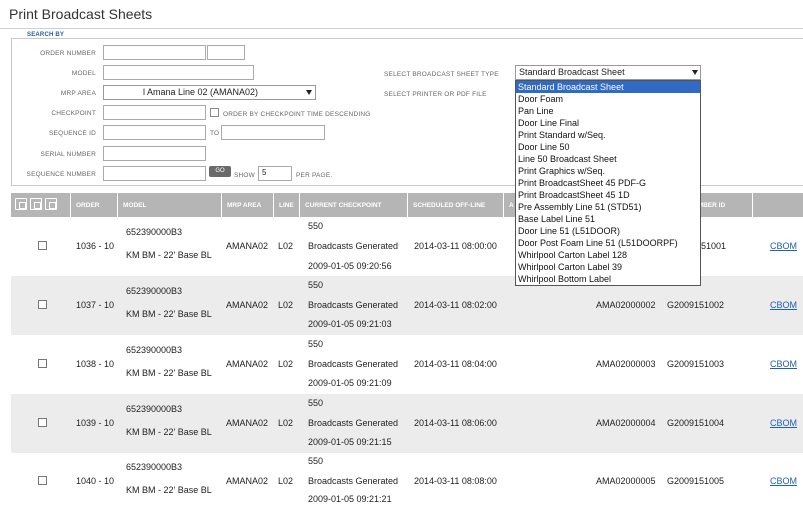 This screenshot has width=803, height=505. Describe the element at coordinates (73, 113) in the screenshot. I see `checkpoint-label: CHECKPOINT` at that location.